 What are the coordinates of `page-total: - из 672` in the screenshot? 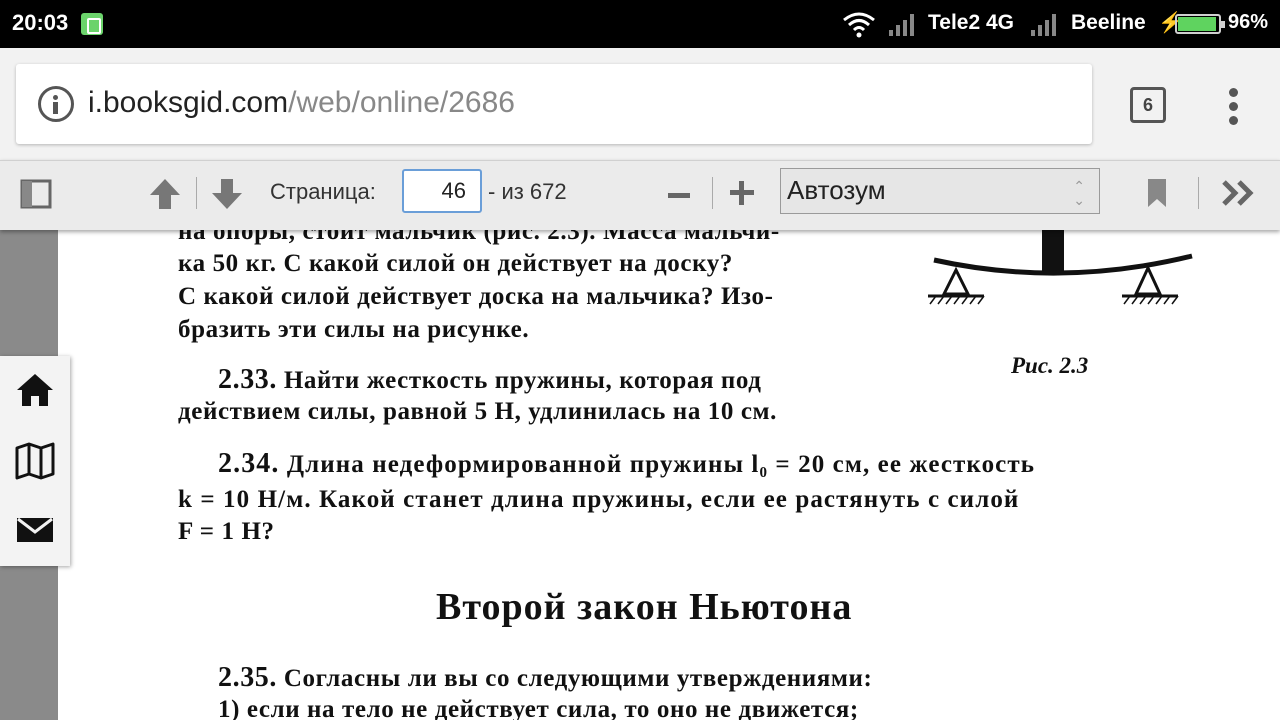 It's located at (527, 191).